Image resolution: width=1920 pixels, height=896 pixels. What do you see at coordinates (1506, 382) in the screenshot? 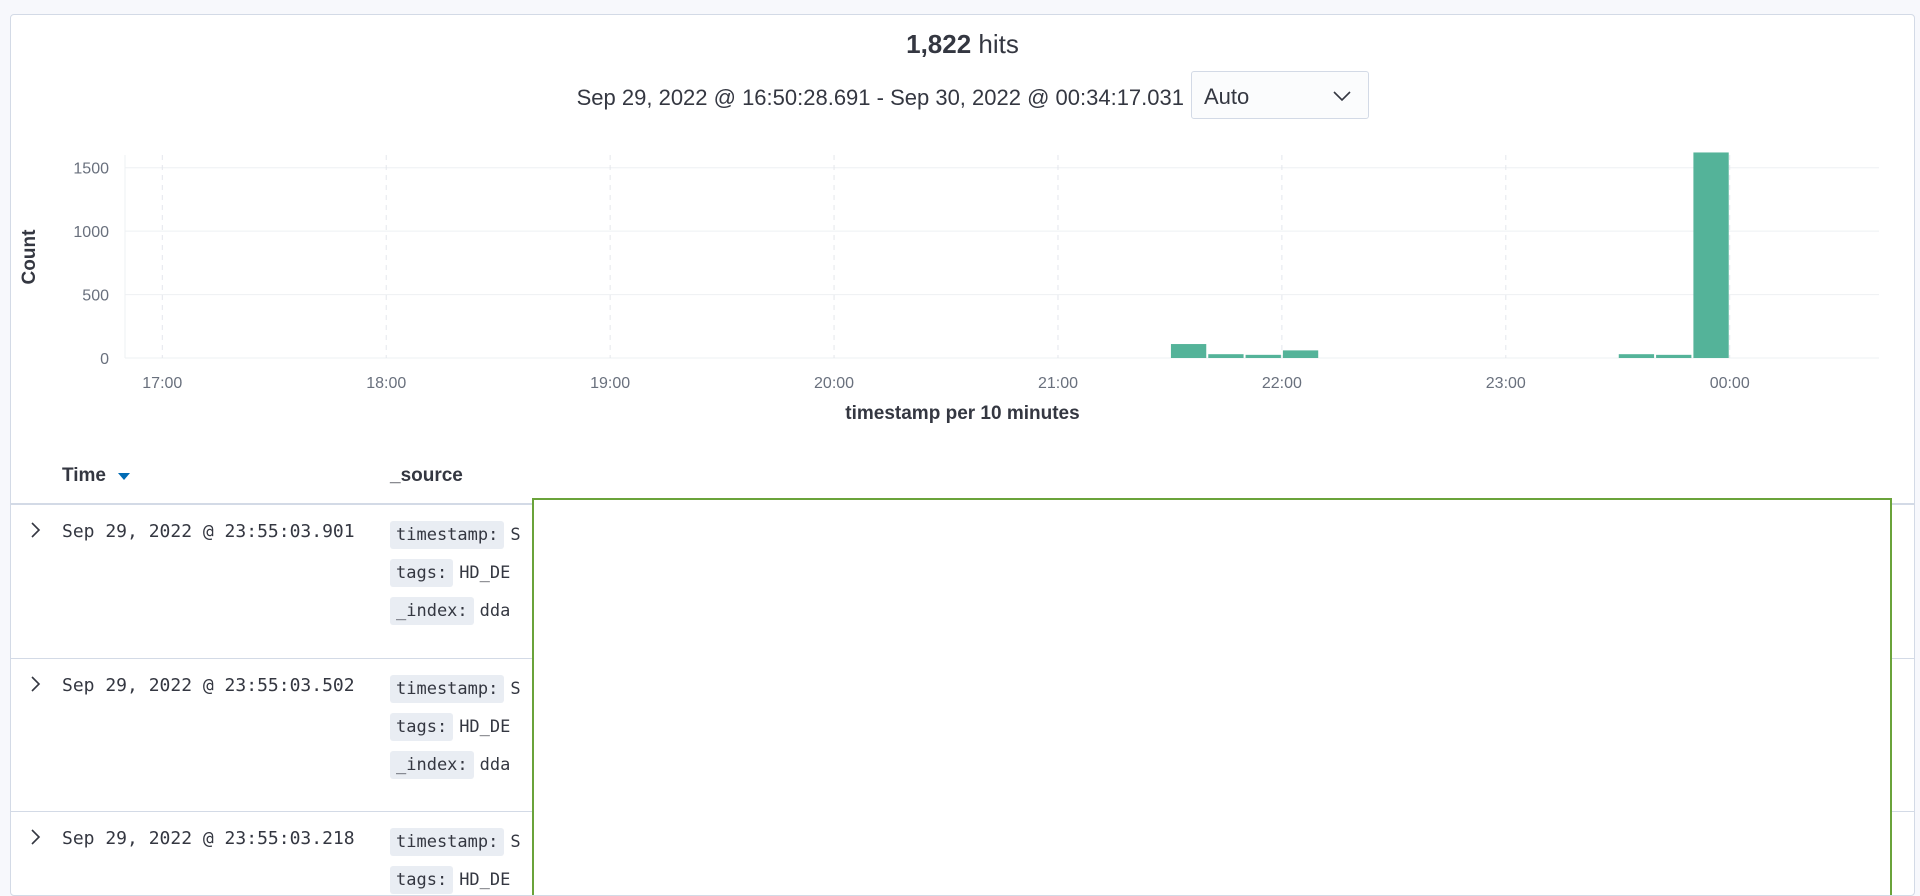
I see `x-tick-label: 23:00` at bounding box center [1506, 382].